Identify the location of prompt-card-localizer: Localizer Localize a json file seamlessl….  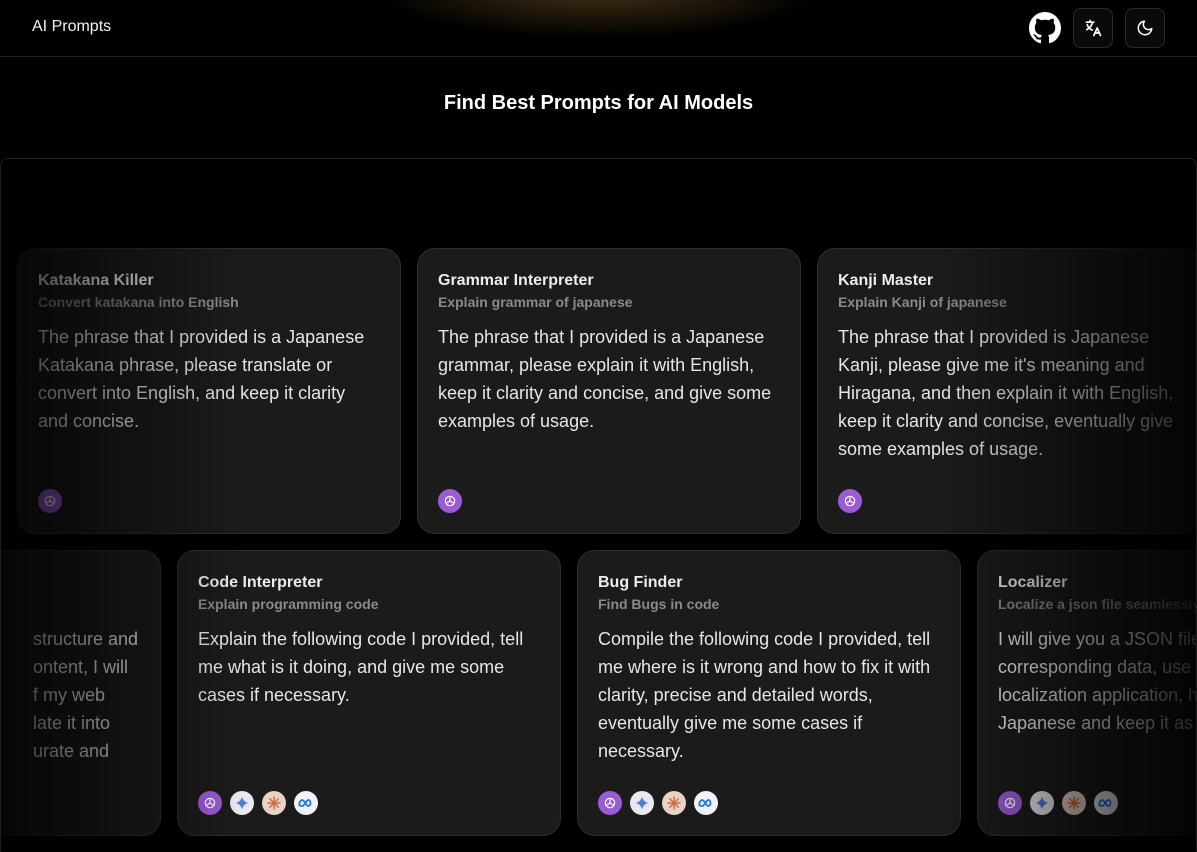
(1087, 693).